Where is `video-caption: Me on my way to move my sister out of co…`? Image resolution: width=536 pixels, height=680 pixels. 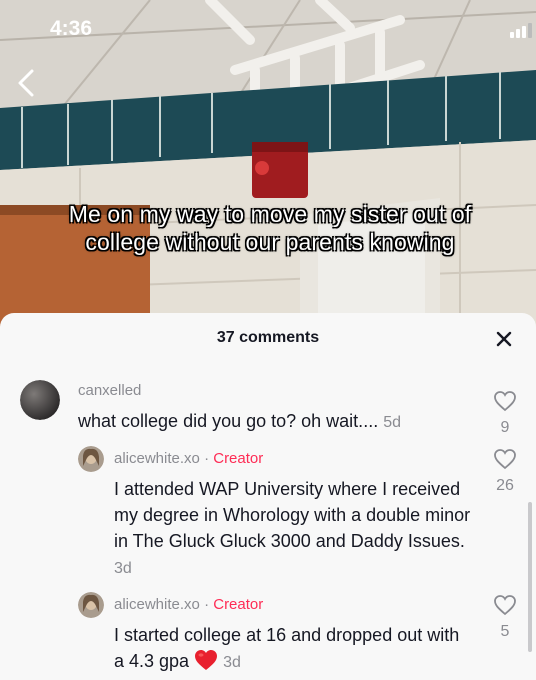
video-caption: Me on my way to move my sister out of co… is located at coordinates (270, 228).